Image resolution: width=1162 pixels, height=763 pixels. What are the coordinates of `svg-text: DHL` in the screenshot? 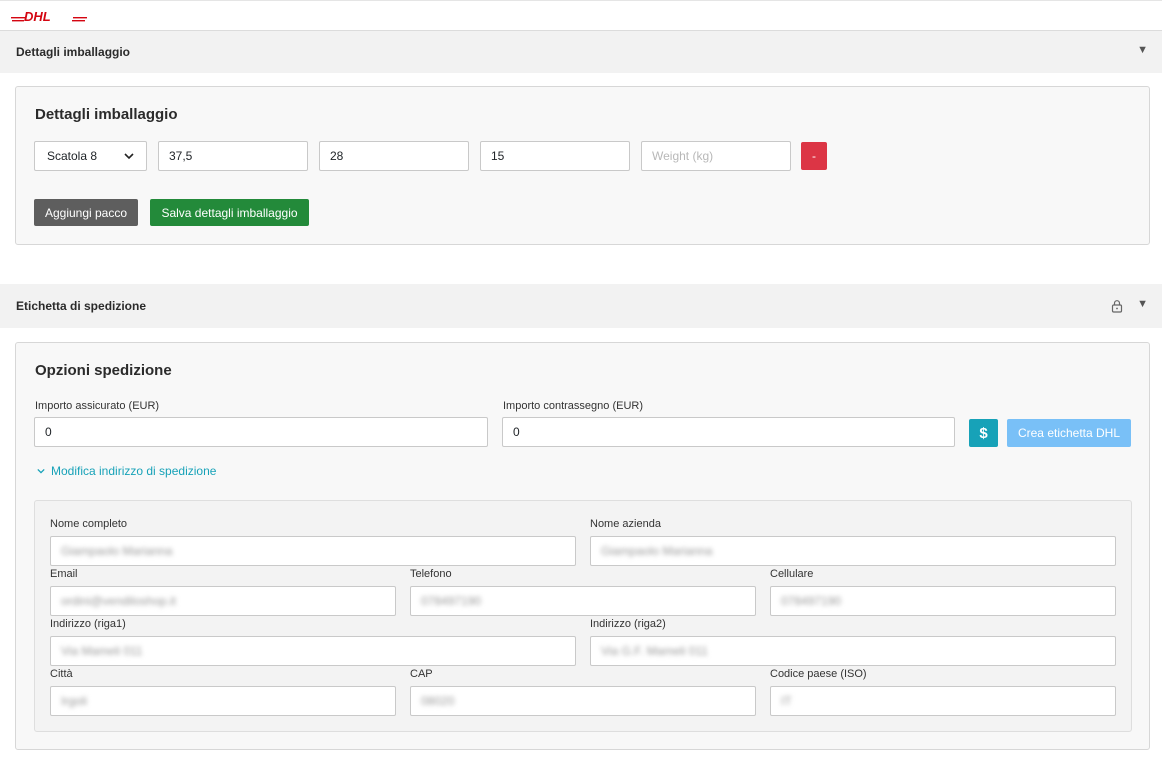 It's located at (37, 16).